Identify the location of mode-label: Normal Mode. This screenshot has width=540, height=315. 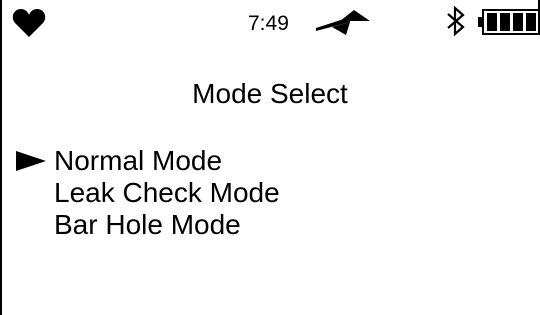
(138, 160).